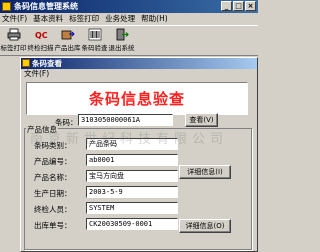  I want to click on svg-text: QC, so click(41, 35).